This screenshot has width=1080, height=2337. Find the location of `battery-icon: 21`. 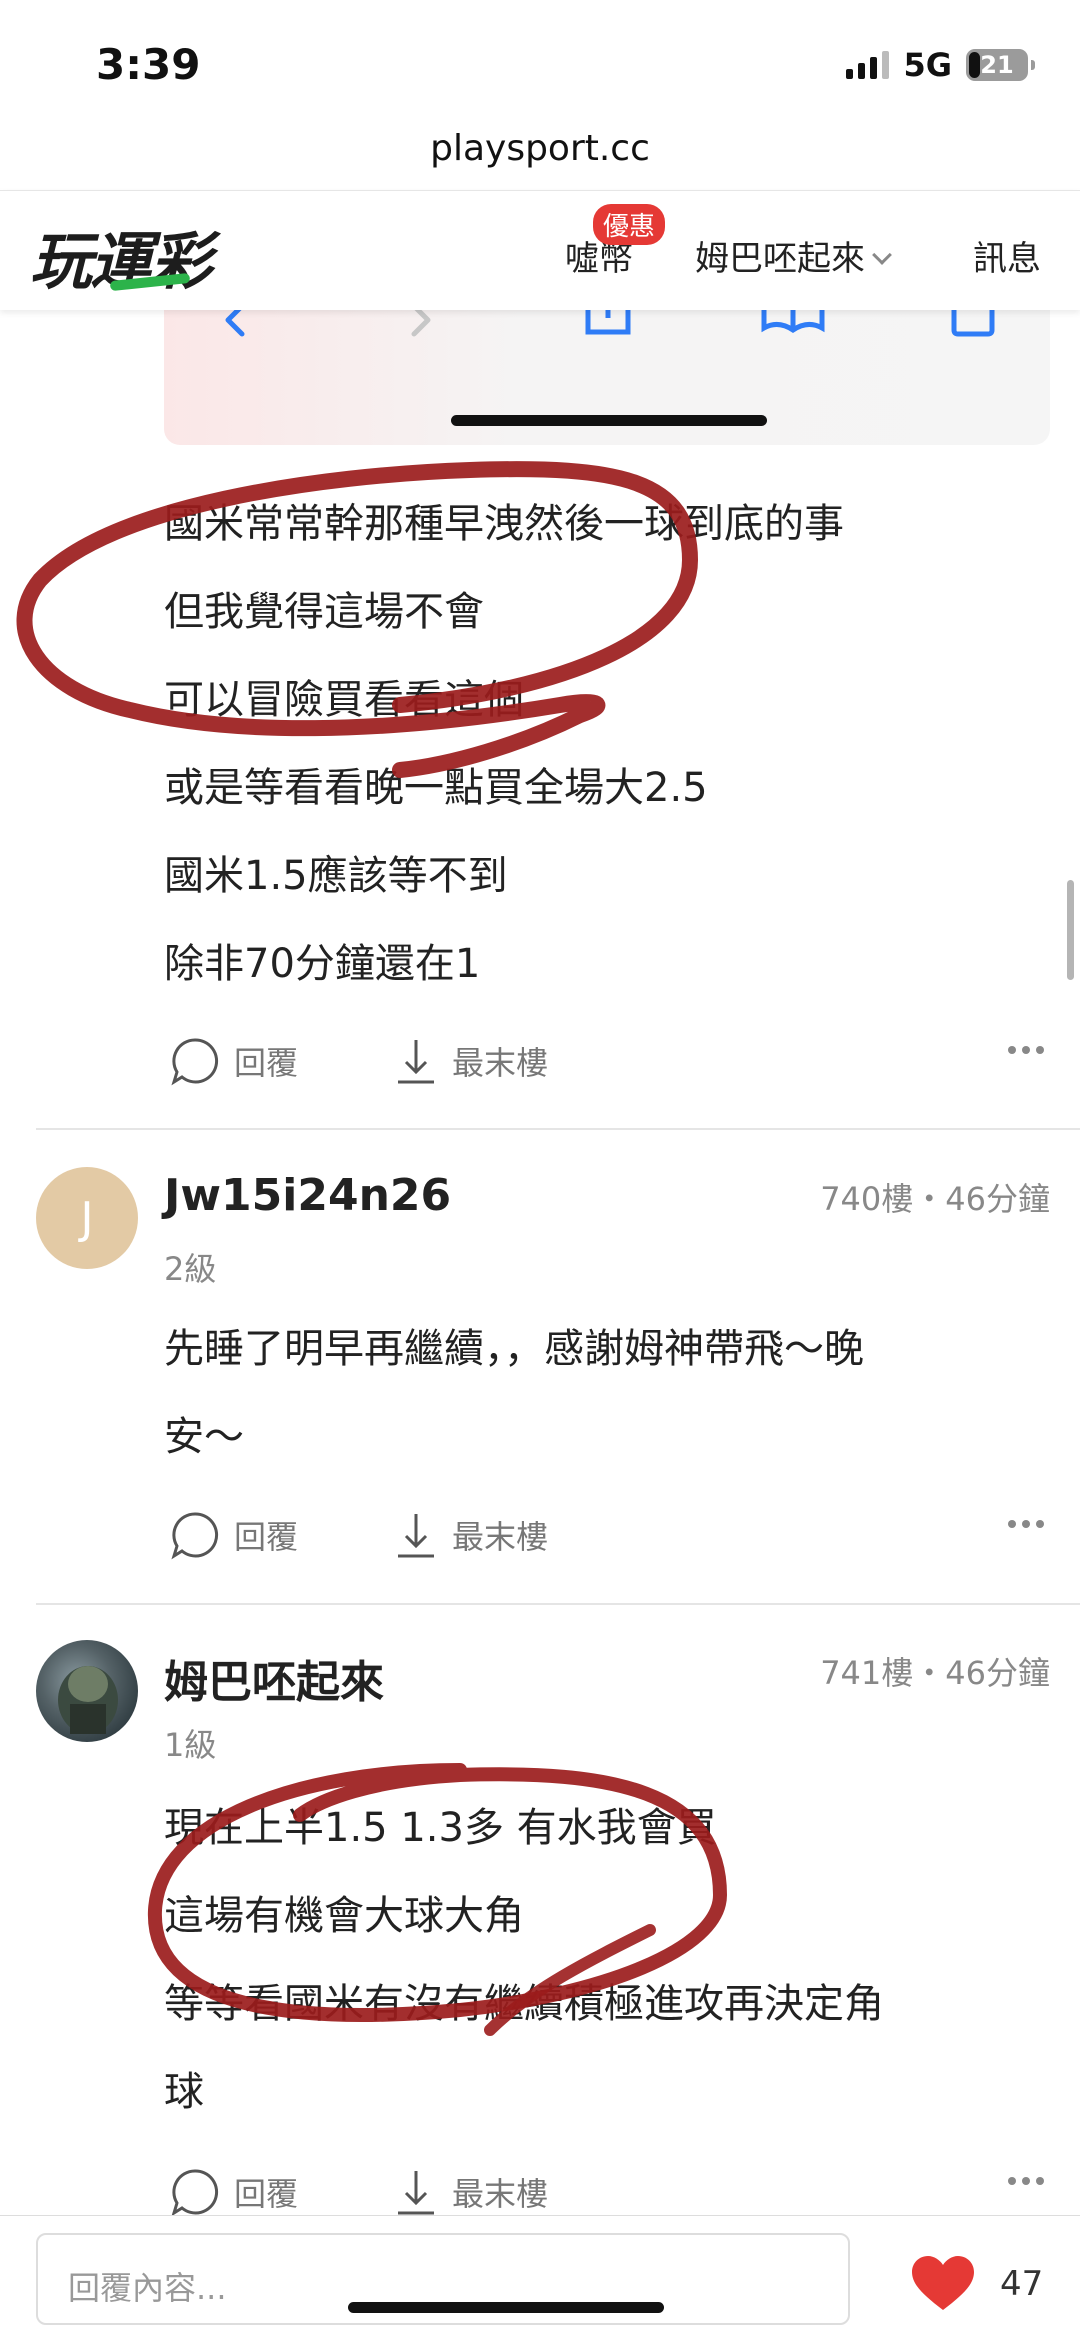

battery-icon: 21 is located at coordinates (1000, 65).